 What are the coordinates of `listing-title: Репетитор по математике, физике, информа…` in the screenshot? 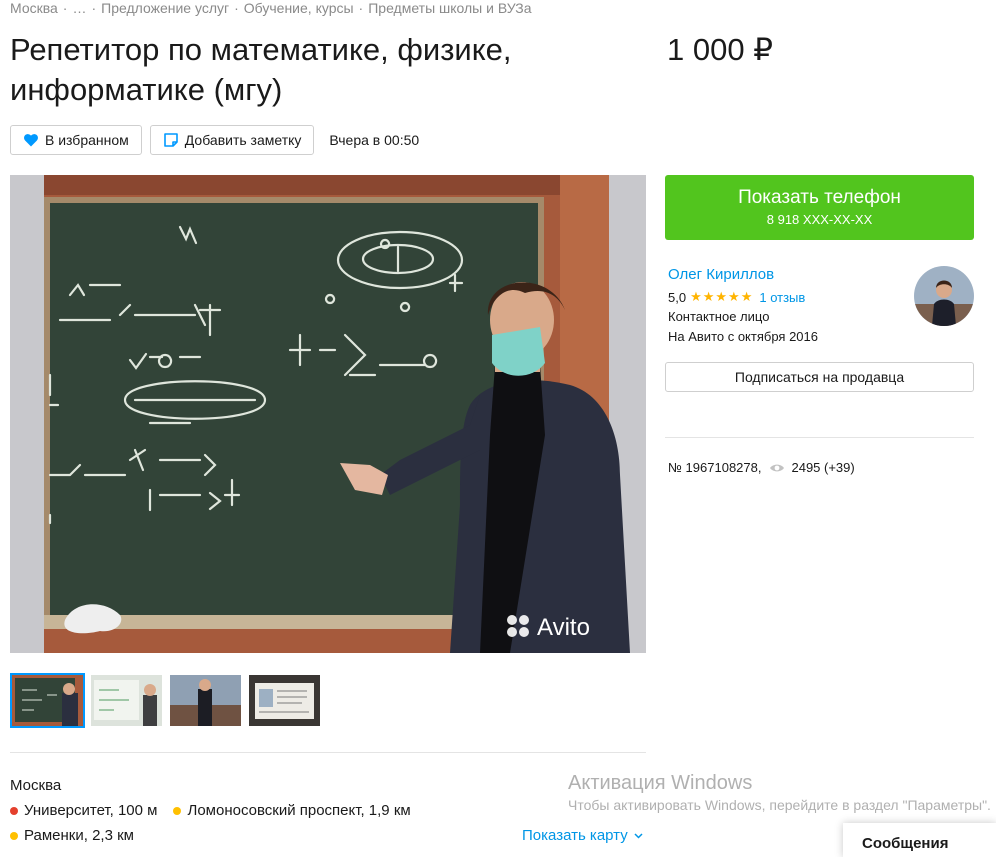 It's located at (261, 69).